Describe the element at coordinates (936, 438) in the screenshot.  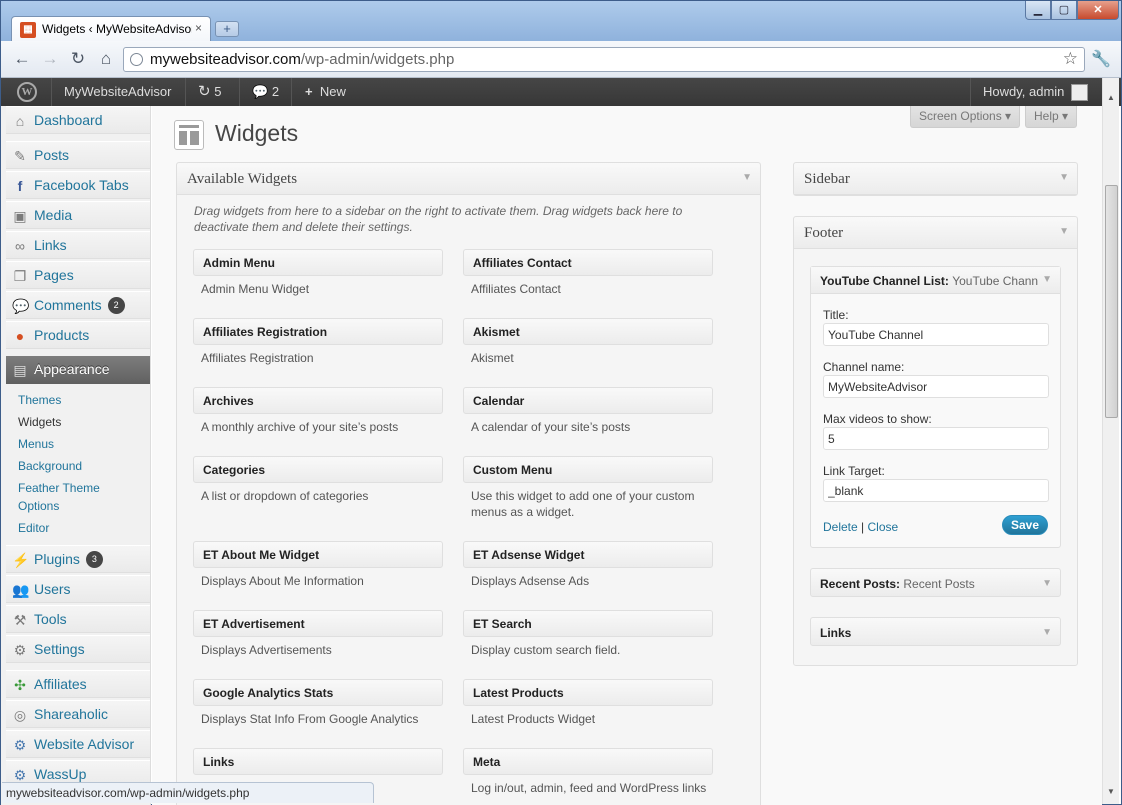
I see `max-videos-input` at that location.